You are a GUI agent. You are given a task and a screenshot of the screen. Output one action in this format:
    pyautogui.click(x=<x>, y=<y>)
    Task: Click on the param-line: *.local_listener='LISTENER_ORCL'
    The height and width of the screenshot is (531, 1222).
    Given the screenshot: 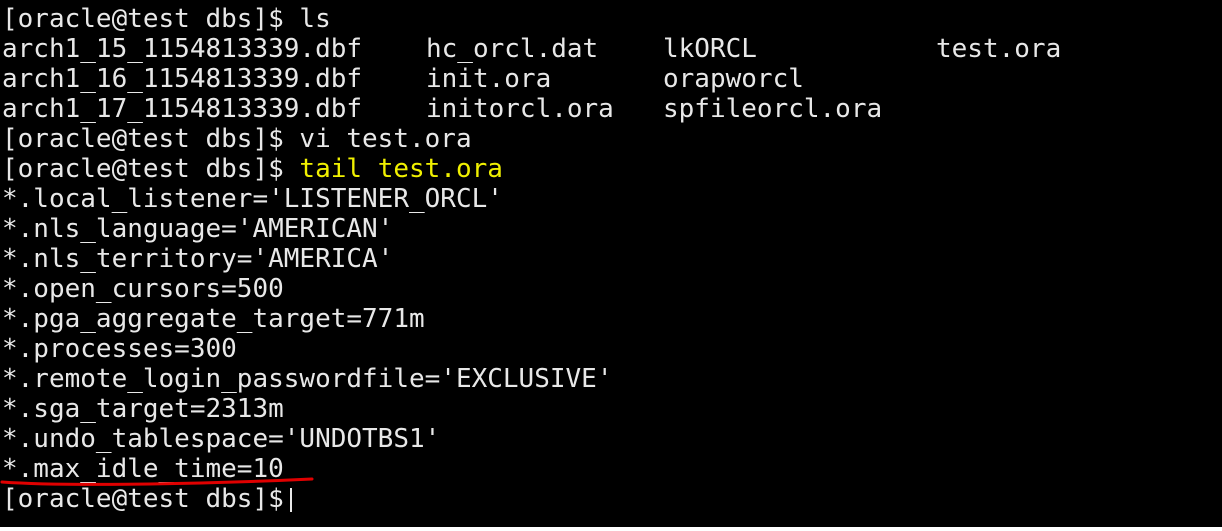 What is the action you would take?
    pyautogui.click(x=252, y=199)
    